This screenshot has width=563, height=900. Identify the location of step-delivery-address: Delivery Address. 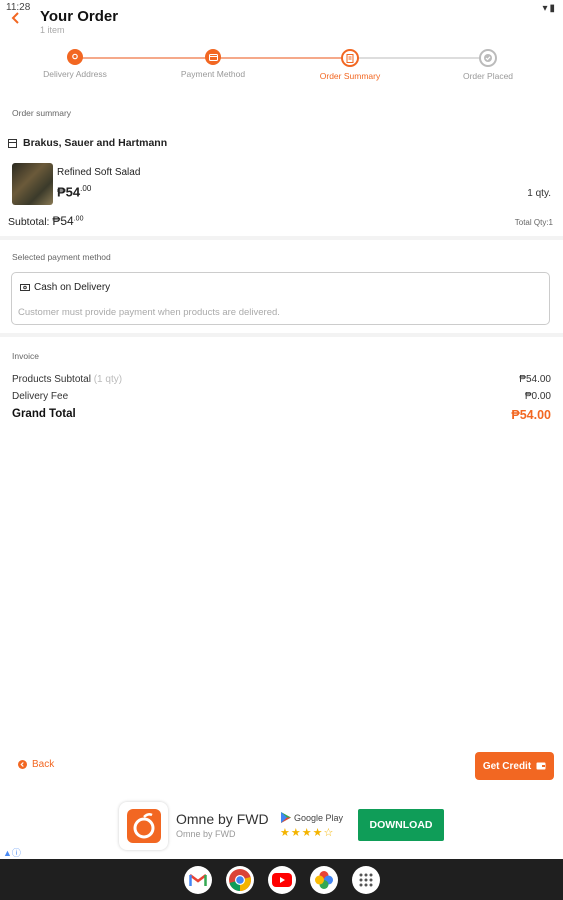
(75, 62).